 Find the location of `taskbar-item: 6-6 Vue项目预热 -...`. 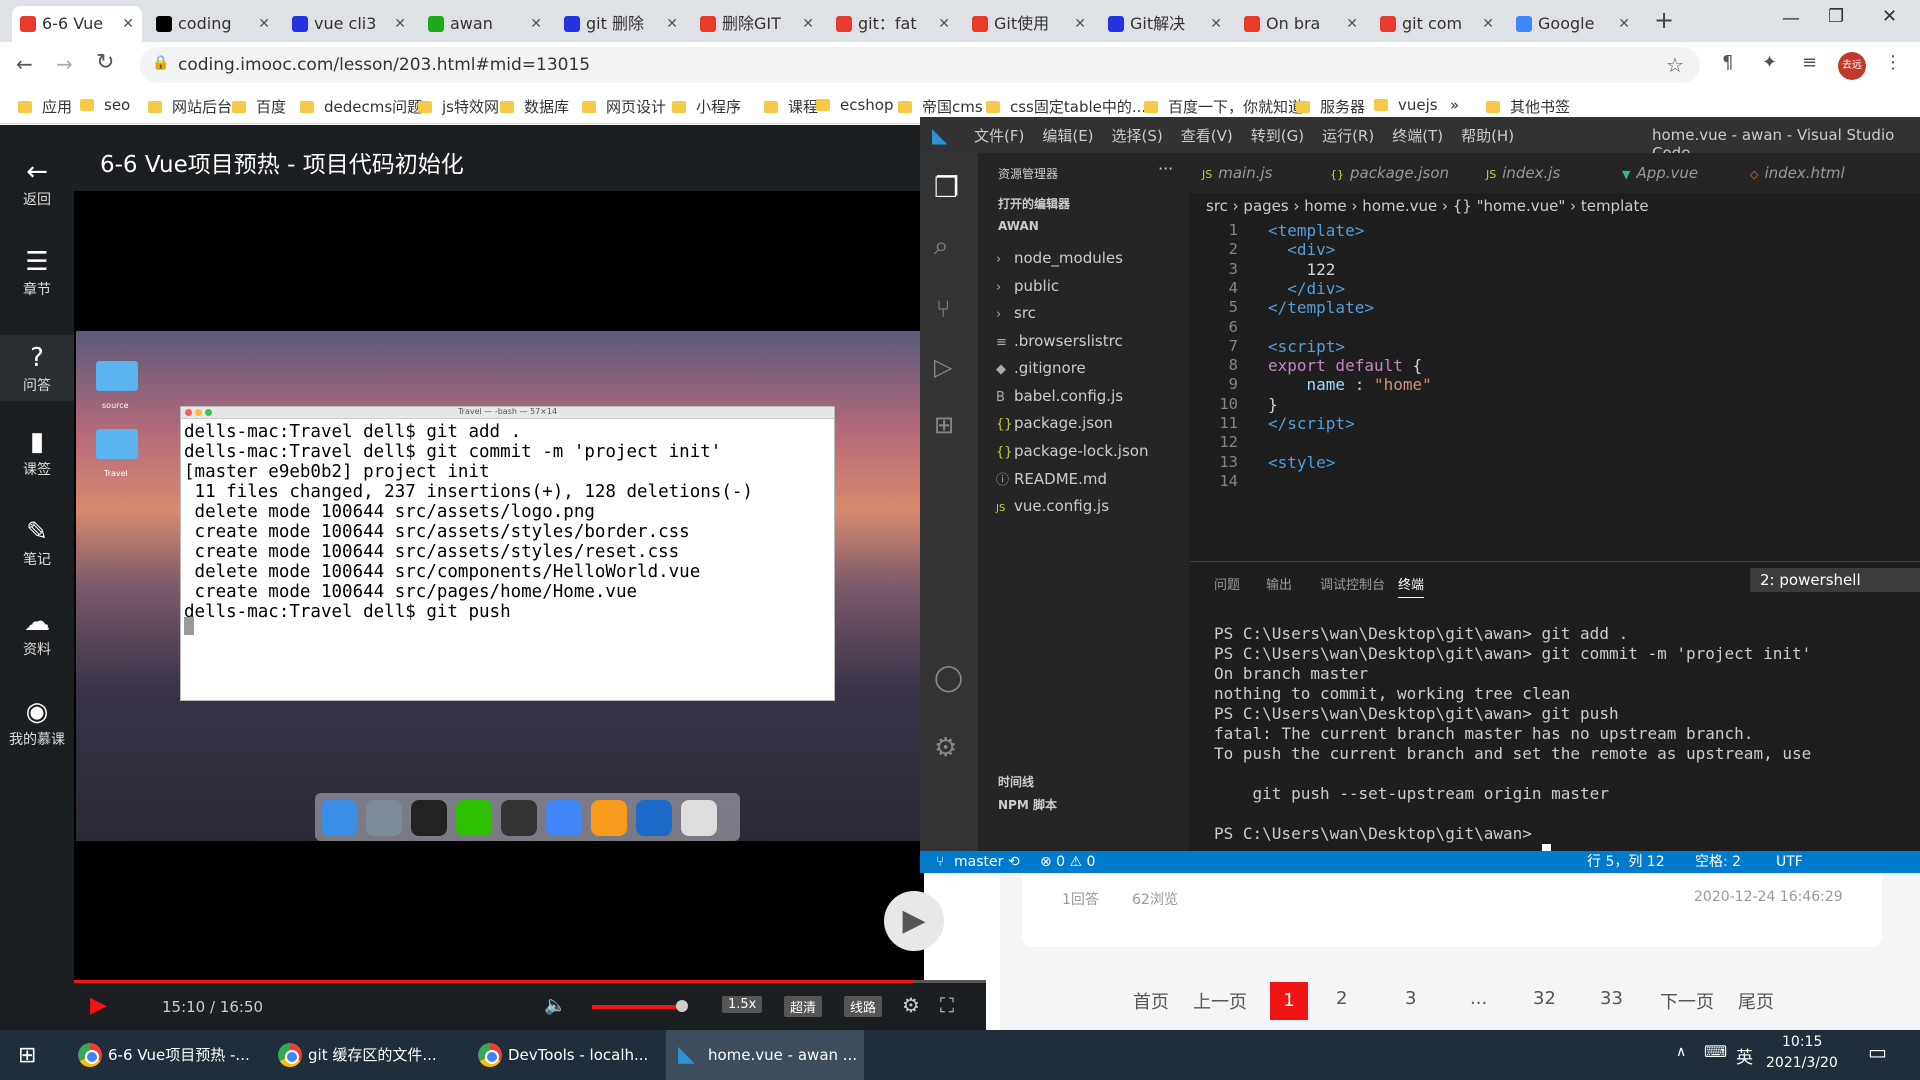

taskbar-item: 6-6 Vue项目预热 -... is located at coordinates (165, 1055).